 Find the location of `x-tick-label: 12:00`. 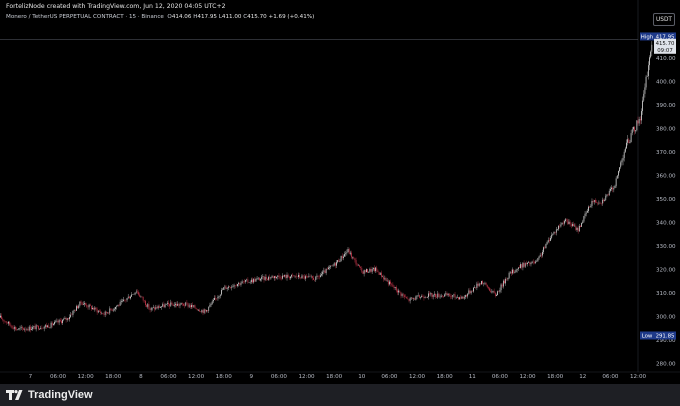

x-tick-label: 12:00 is located at coordinates (86, 377).